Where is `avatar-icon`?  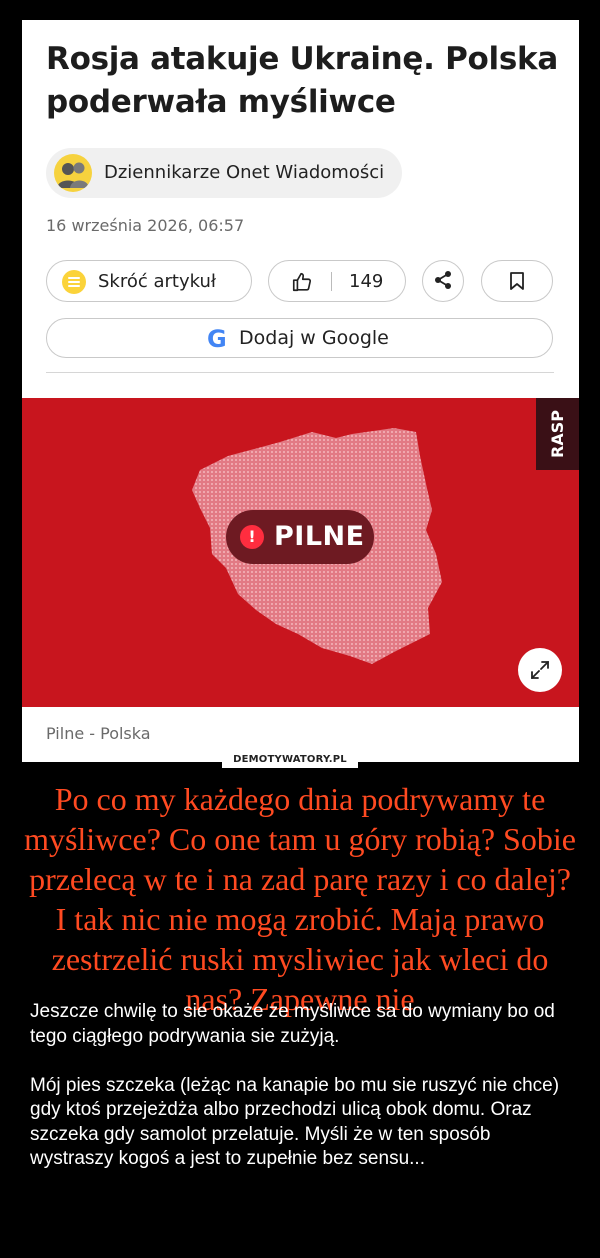
avatar-icon is located at coordinates (73, 173).